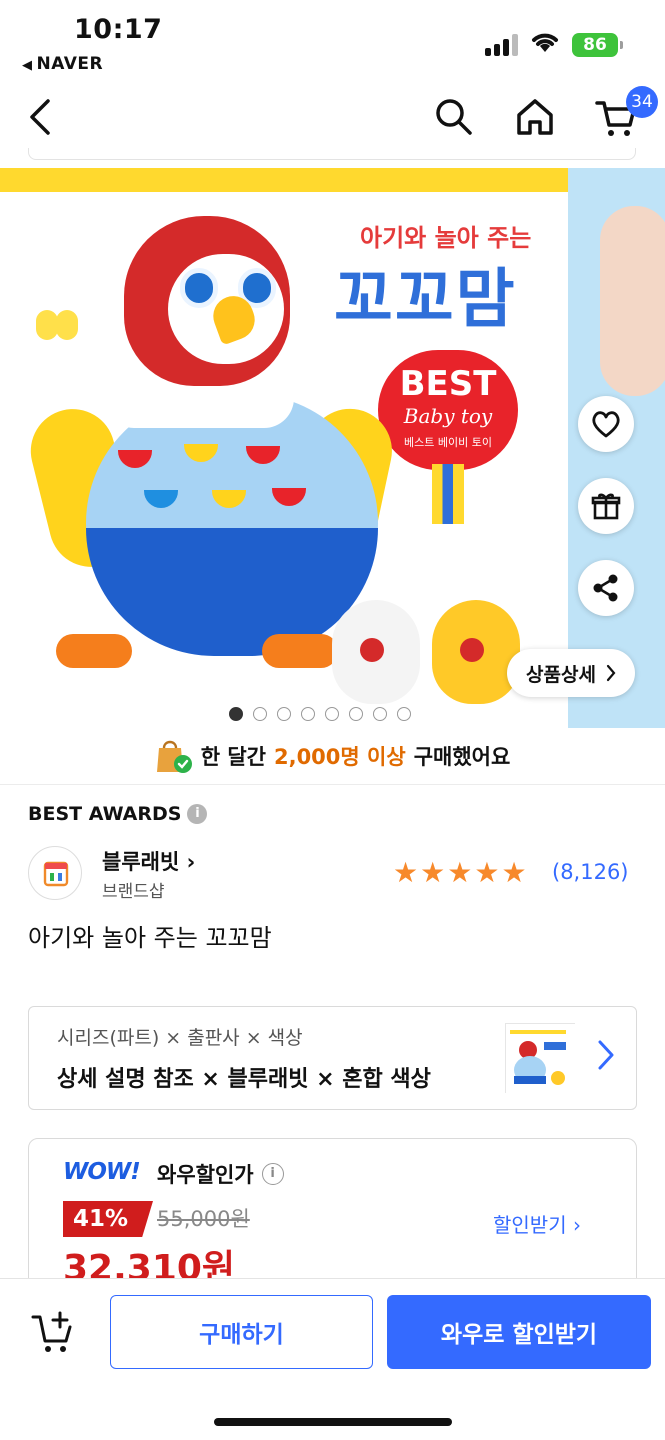  I want to click on badge-line3: 베스트 베이비 토이, so click(448, 442).